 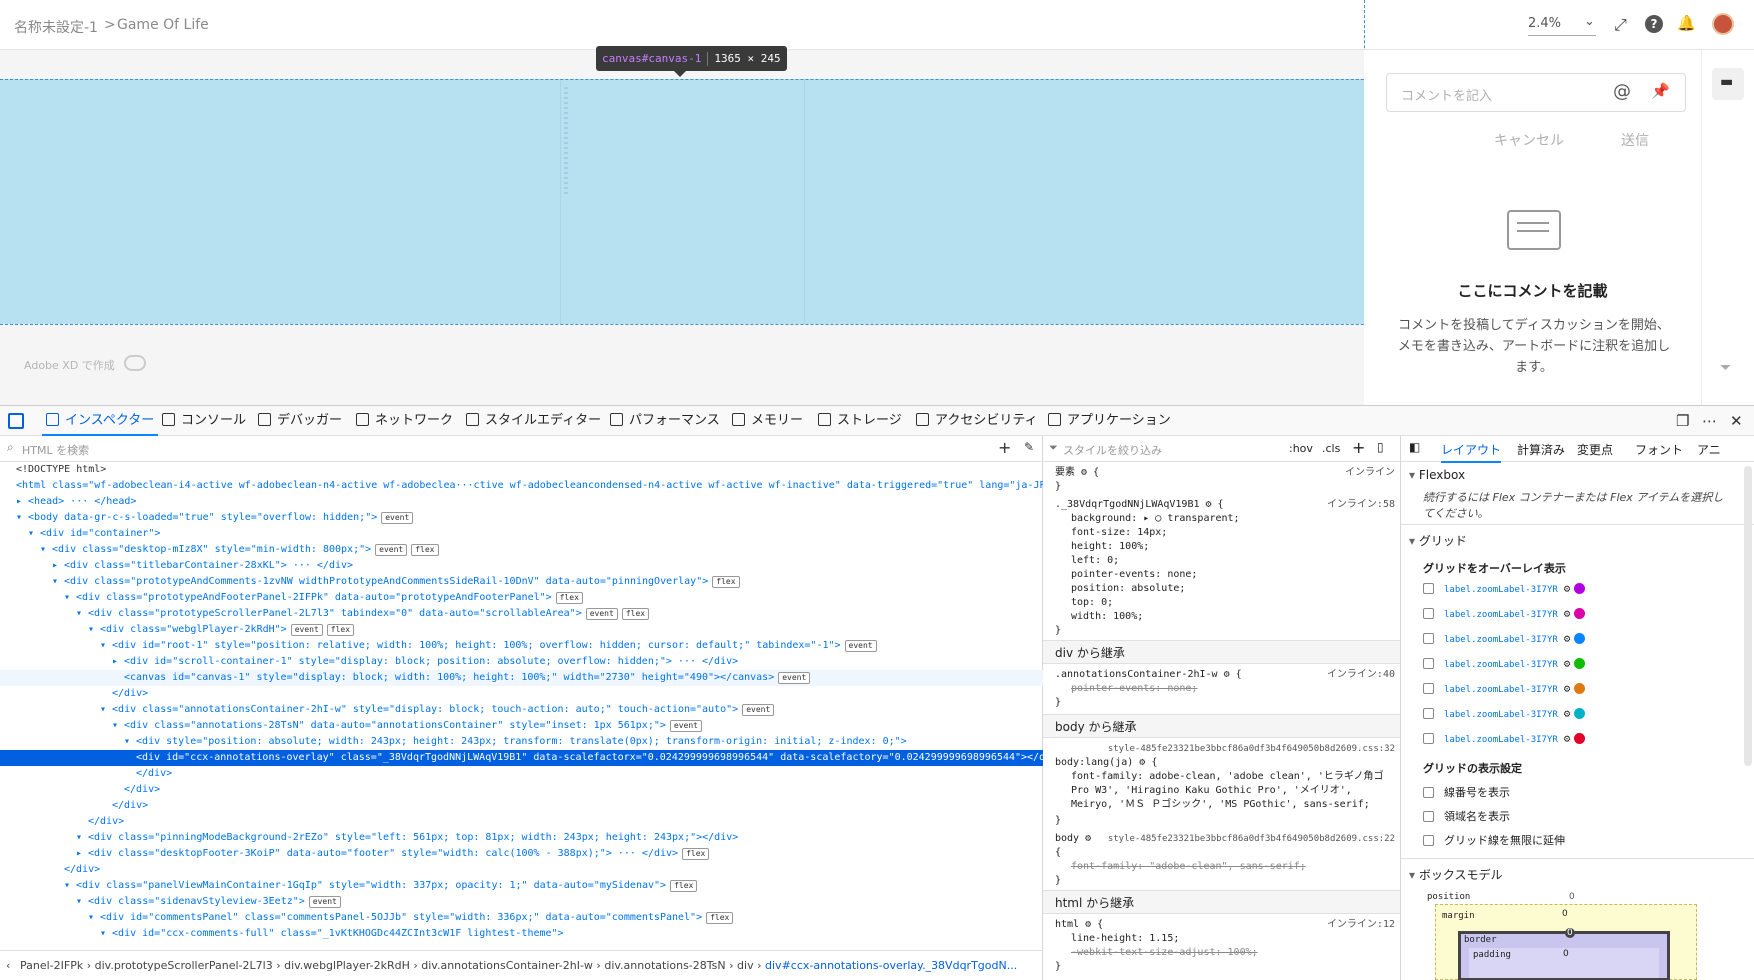 I want to click on tab-memory: メモリー, so click(x=767, y=421).